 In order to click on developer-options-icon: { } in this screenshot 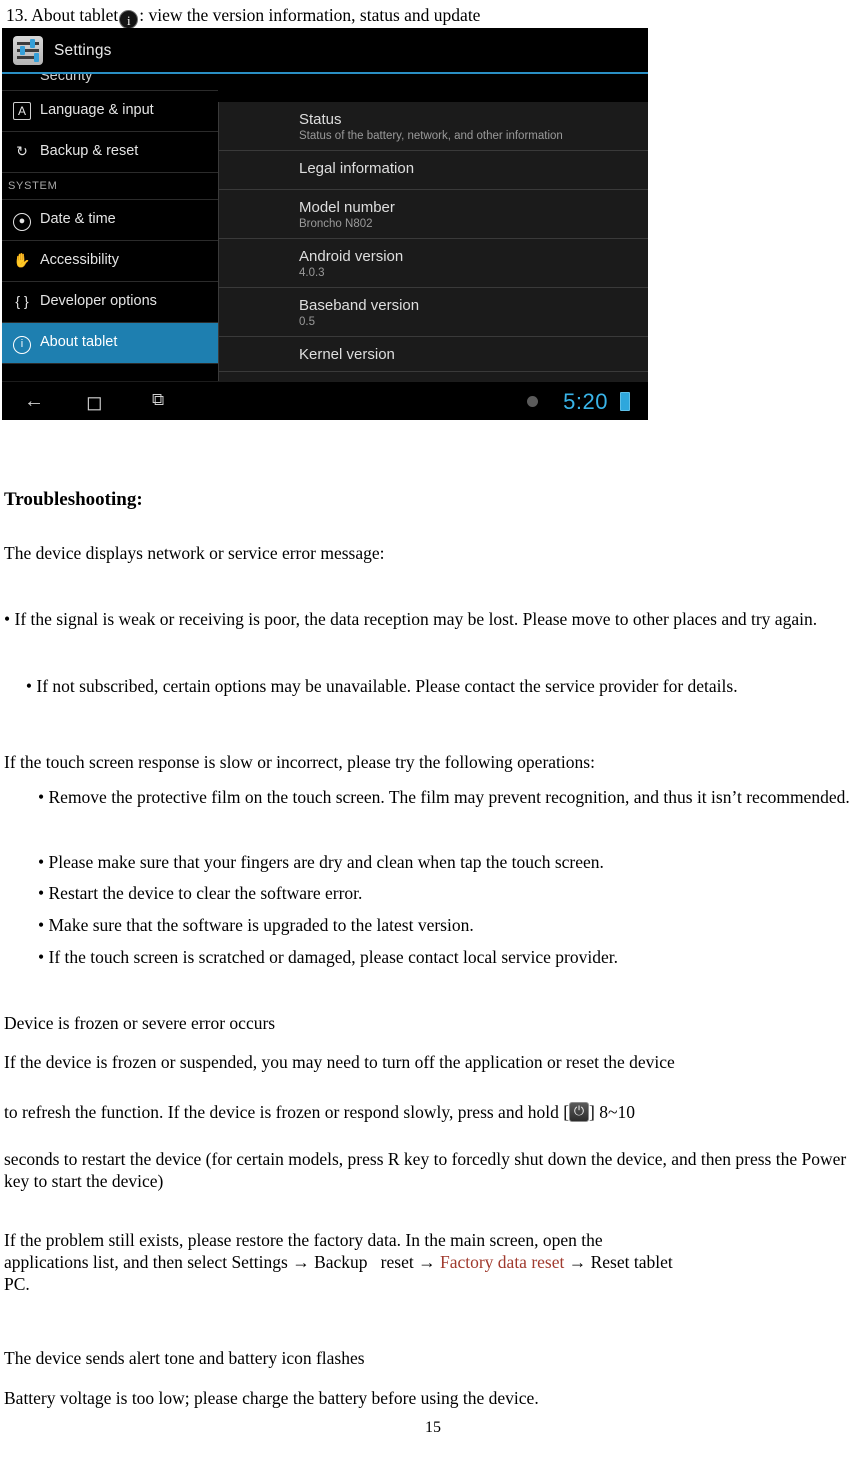, I will do `click(22, 301)`.